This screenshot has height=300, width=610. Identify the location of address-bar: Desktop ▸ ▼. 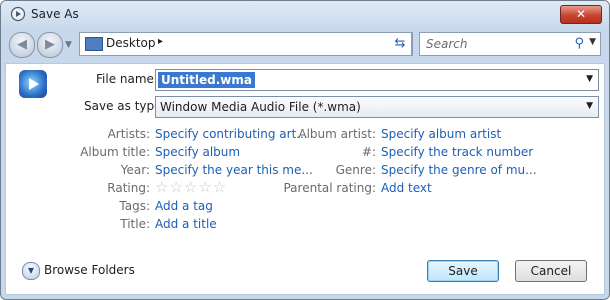
(246, 44).